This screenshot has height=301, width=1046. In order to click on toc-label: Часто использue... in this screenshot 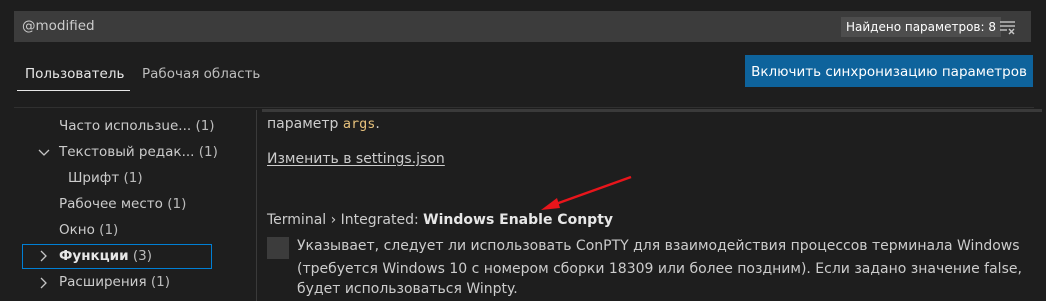, I will do `click(125, 126)`.